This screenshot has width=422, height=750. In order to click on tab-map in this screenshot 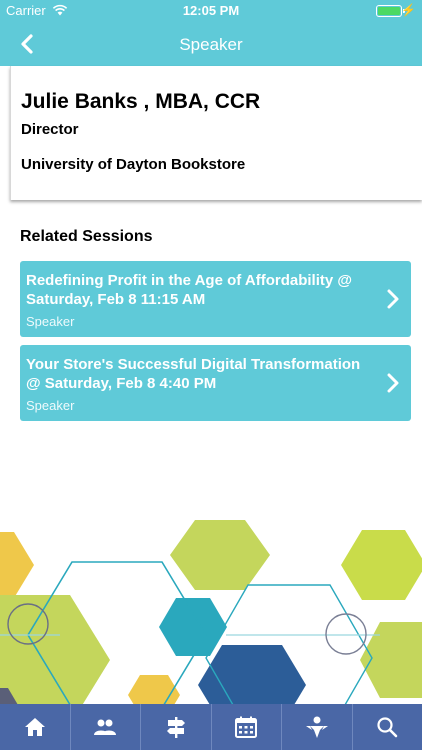, I will do `click(175, 727)`.